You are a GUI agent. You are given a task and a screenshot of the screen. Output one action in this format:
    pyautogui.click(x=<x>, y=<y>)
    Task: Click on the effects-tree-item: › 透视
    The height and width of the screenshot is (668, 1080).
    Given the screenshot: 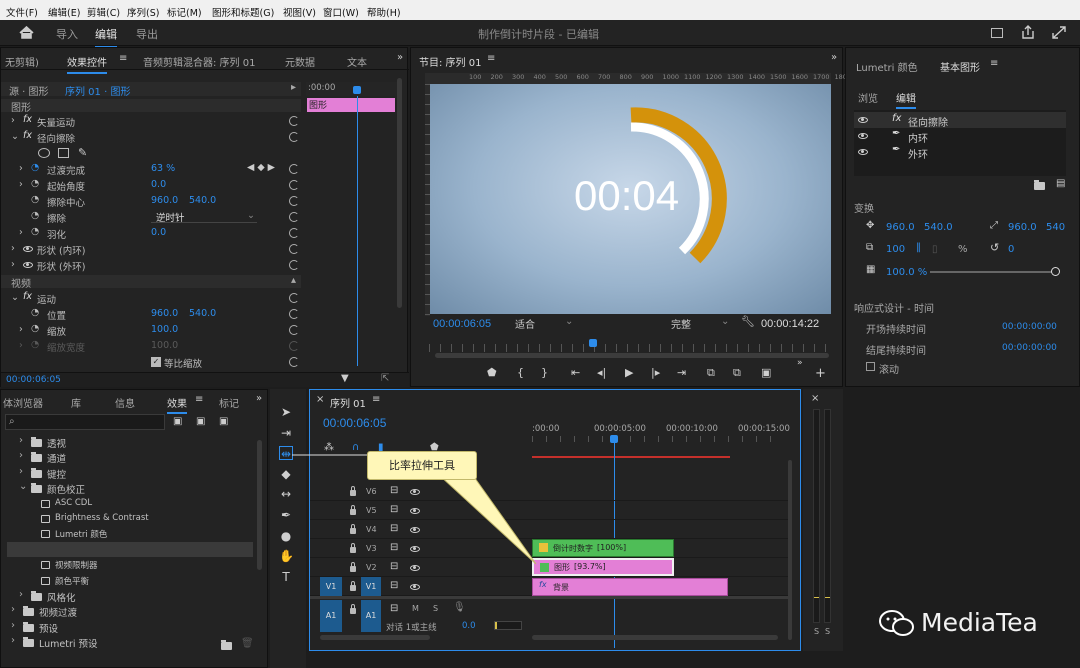 What is the action you would take?
    pyautogui.click(x=126, y=442)
    